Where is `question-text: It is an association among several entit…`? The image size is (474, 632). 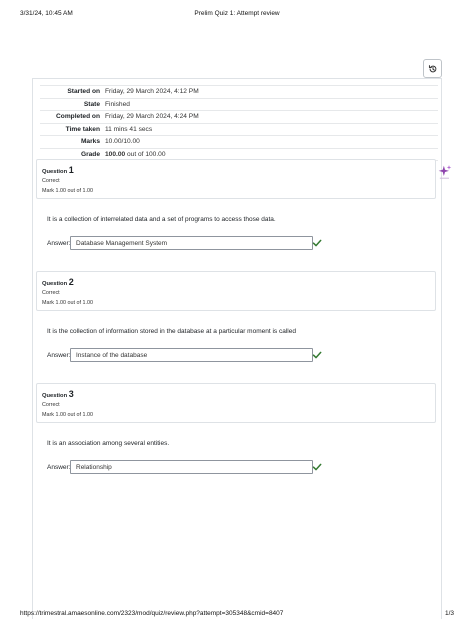 question-text: It is an association among several entit… is located at coordinates (108, 443).